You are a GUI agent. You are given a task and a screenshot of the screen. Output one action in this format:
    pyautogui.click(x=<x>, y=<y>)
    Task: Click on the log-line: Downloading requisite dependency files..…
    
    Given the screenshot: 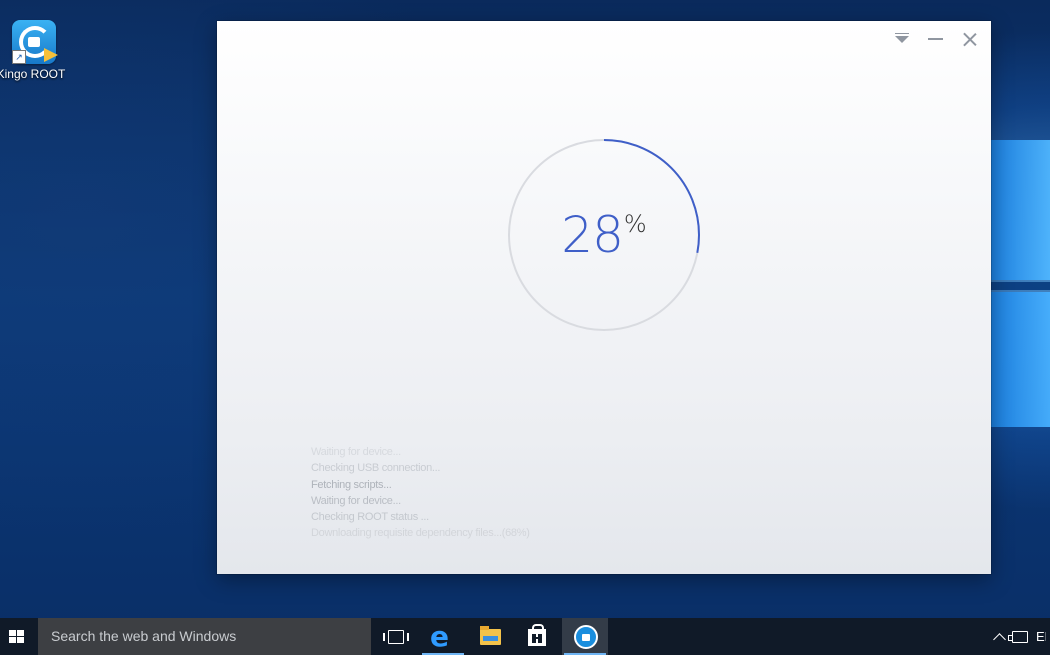 What is the action you would take?
    pyautogui.click(x=420, y=533)
    